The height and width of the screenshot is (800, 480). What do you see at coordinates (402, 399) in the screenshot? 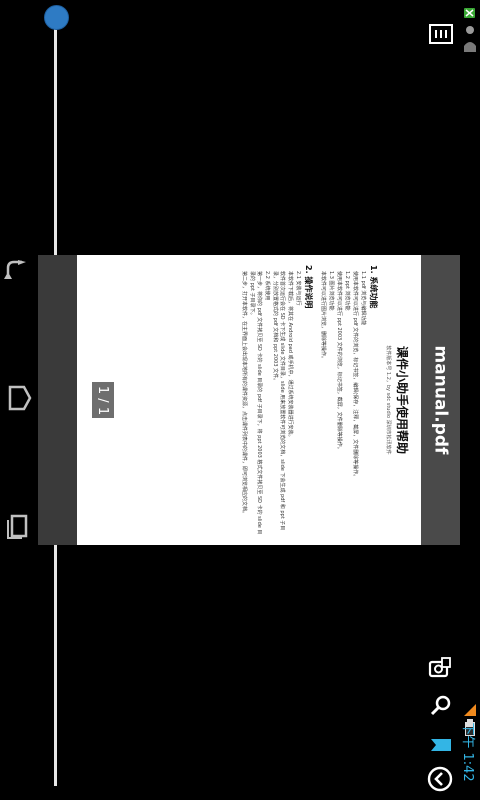
I see `page-title: 课件小助手使用帮助` at bounding box center [402, 399].